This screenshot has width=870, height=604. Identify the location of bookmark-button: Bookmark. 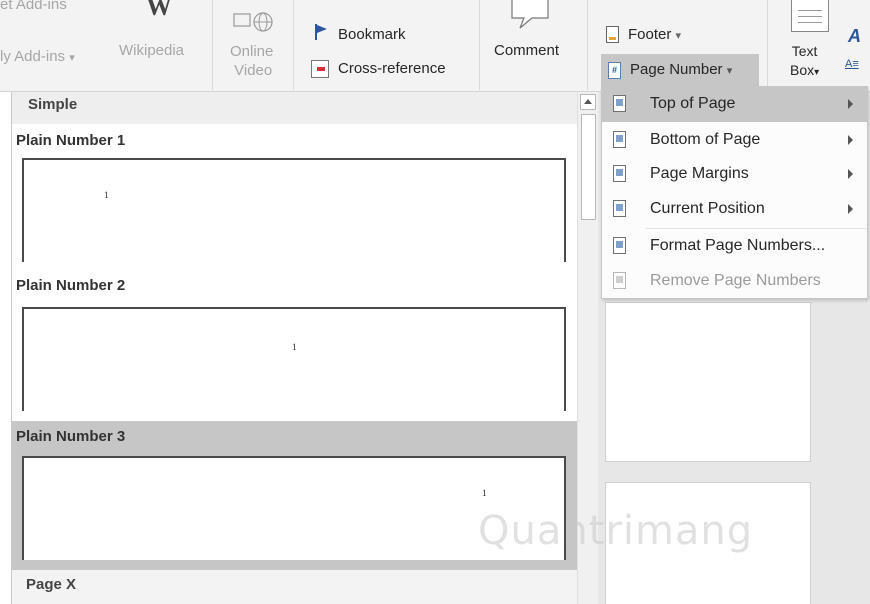
(372, 34).